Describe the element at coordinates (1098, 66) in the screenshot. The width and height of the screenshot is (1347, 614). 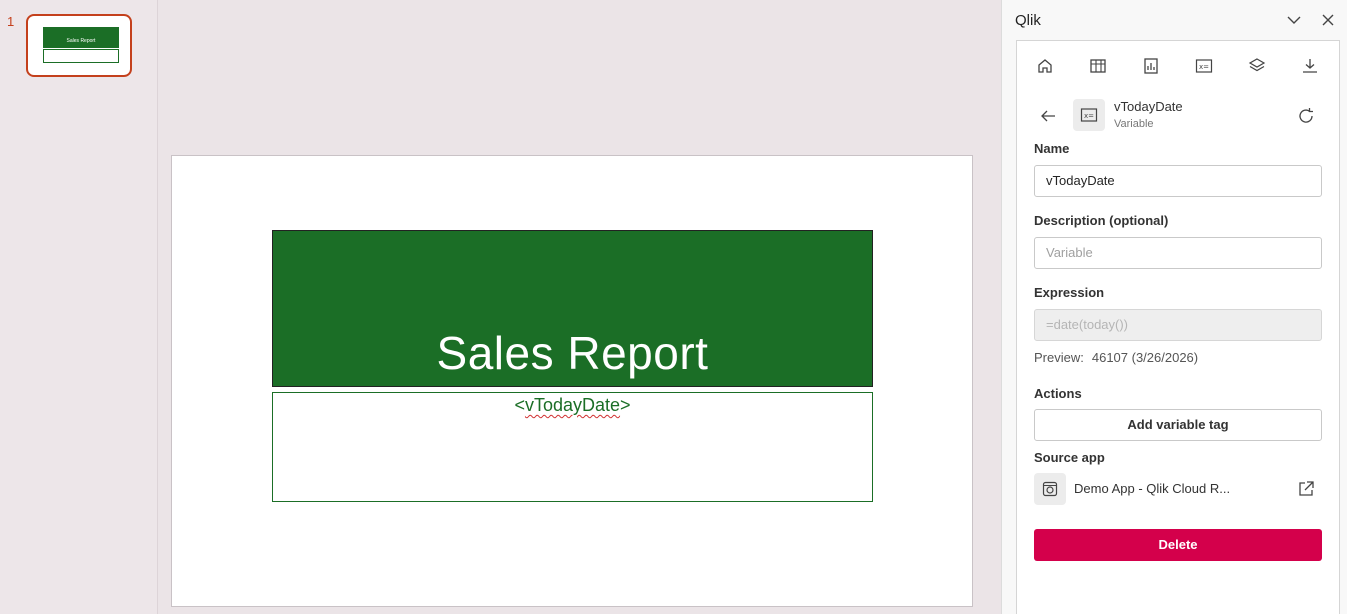
I see `table-icon` at that location.